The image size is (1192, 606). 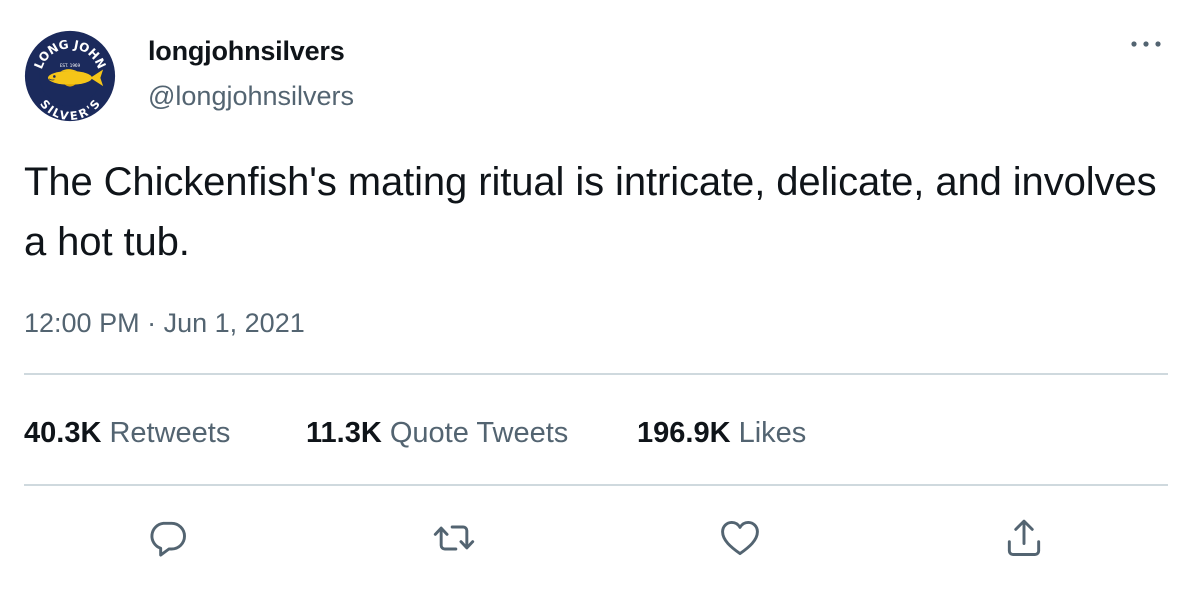 I want to click on more-horizontal-icon, so click(x=1146, y=44).